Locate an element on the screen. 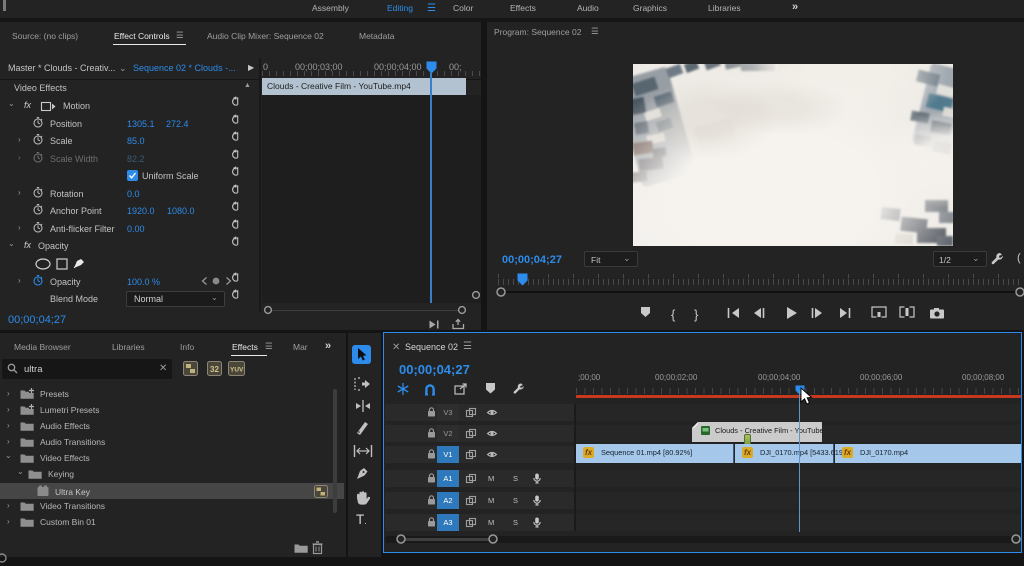  svg-text: 32 is located at coordinates (214, 369).